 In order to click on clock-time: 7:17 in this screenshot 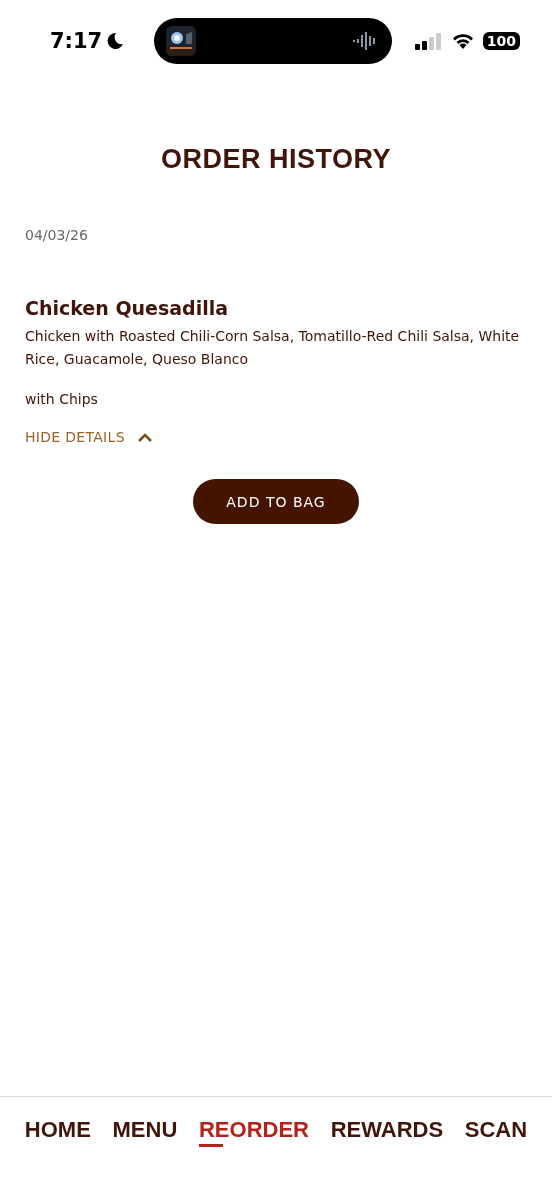, I will do `click(76, 41)`.